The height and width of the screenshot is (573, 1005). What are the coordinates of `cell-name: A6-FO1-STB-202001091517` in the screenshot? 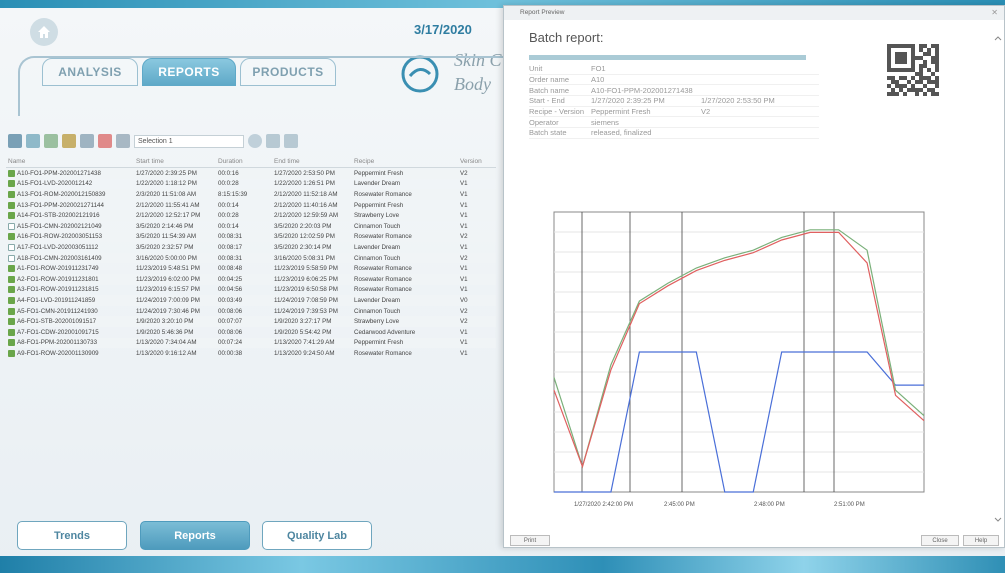 It's located at (57, 322).